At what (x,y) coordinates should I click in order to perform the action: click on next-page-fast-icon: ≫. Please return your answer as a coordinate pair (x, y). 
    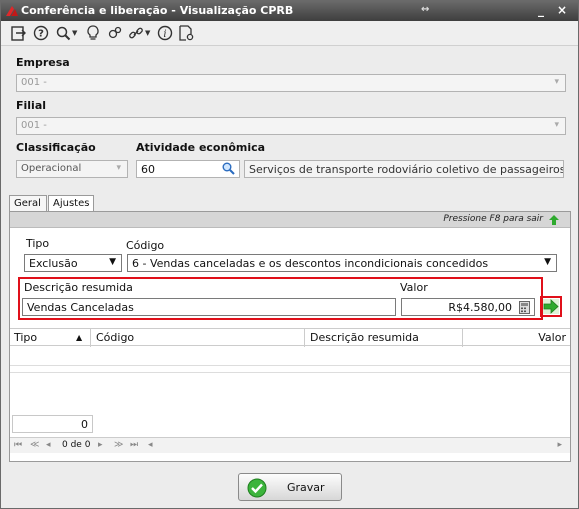
    Looking at the image, I should click on (118, 445).